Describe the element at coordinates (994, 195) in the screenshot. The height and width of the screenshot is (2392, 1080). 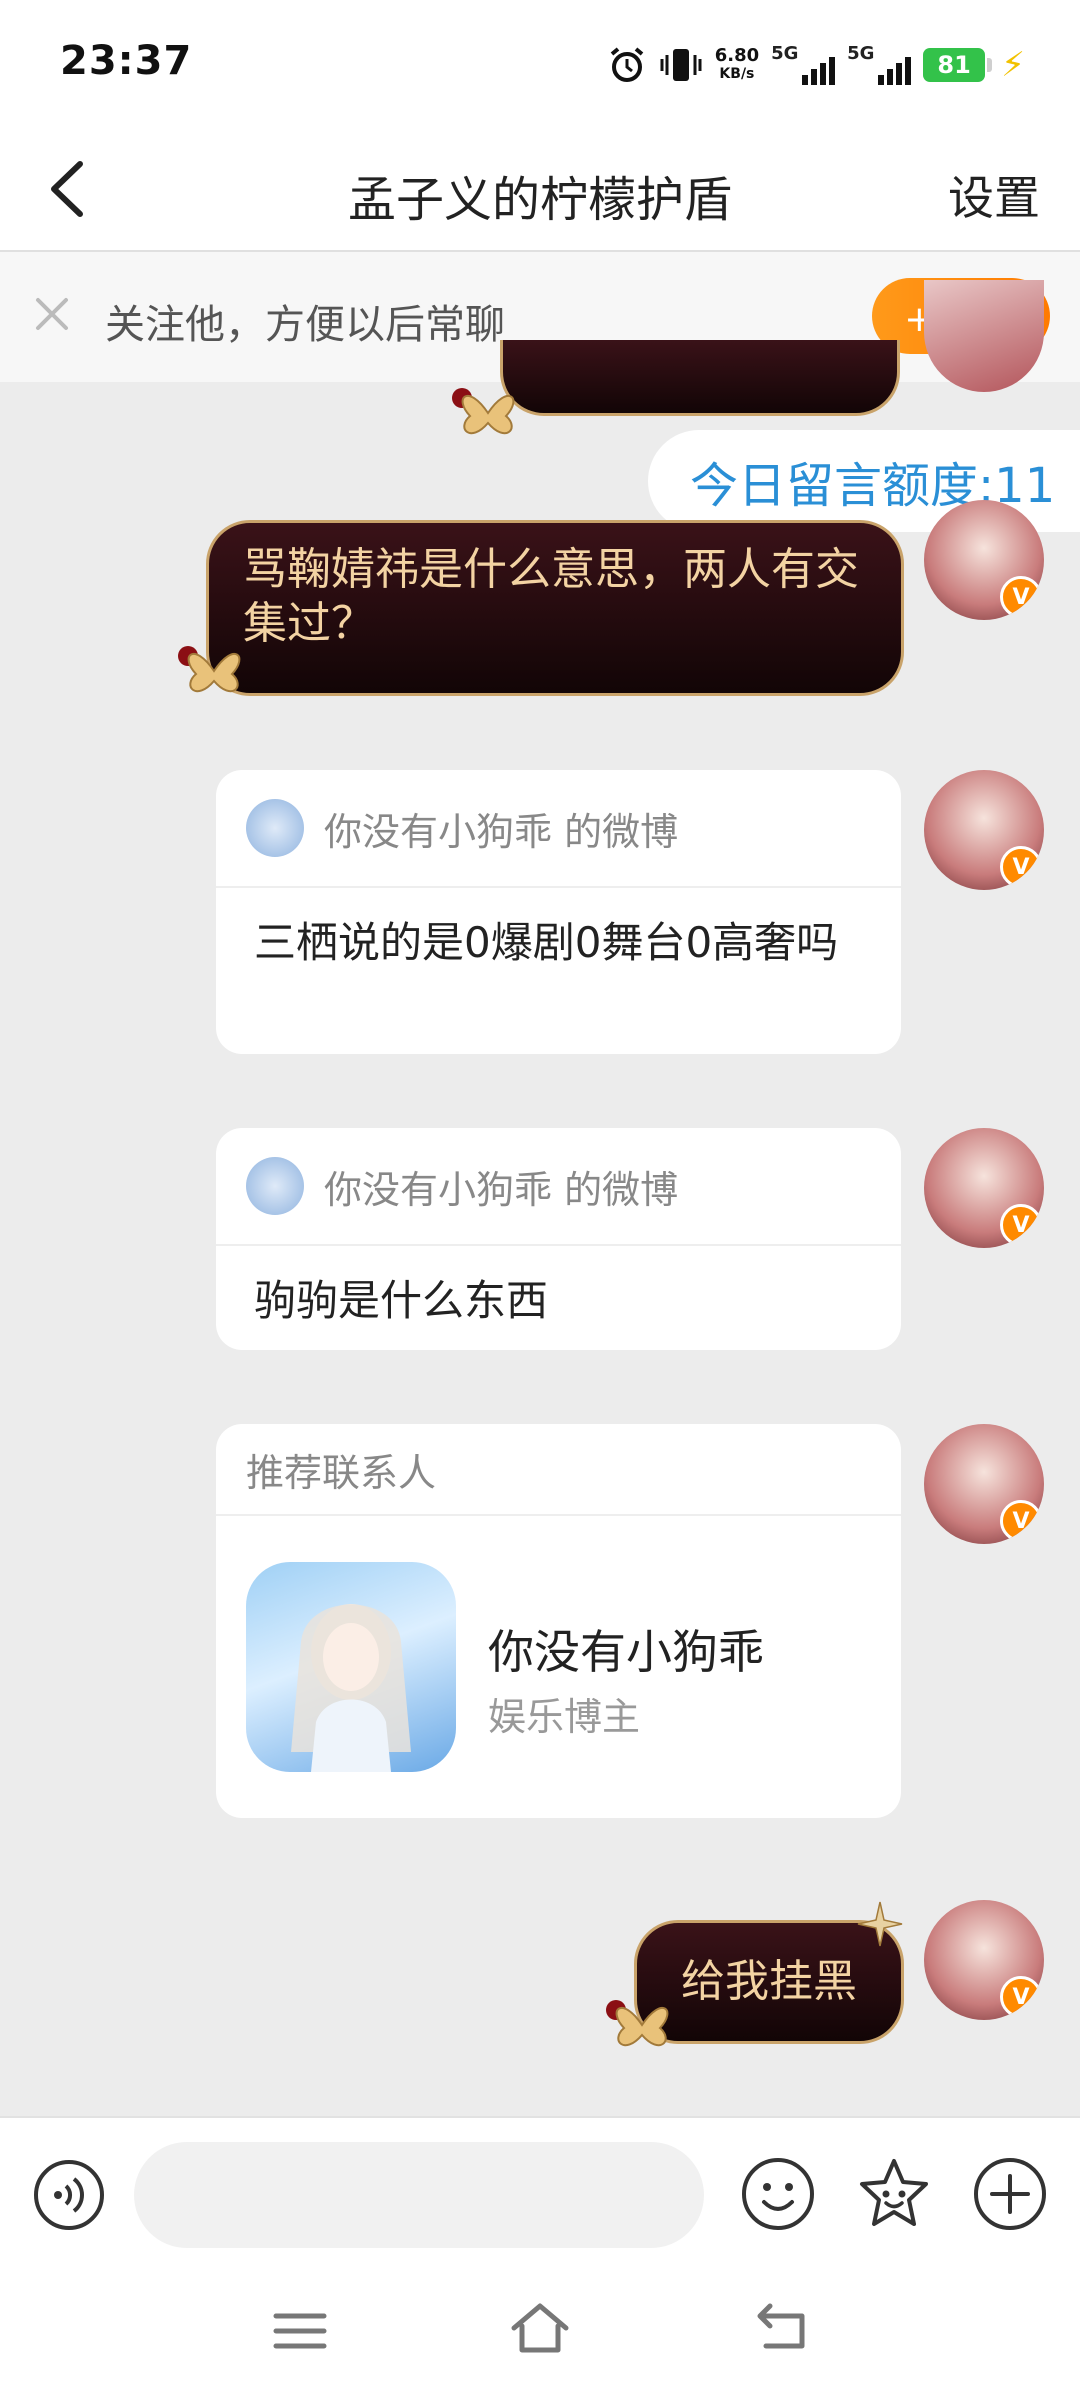
I see `settings-button: 设置` at that location.